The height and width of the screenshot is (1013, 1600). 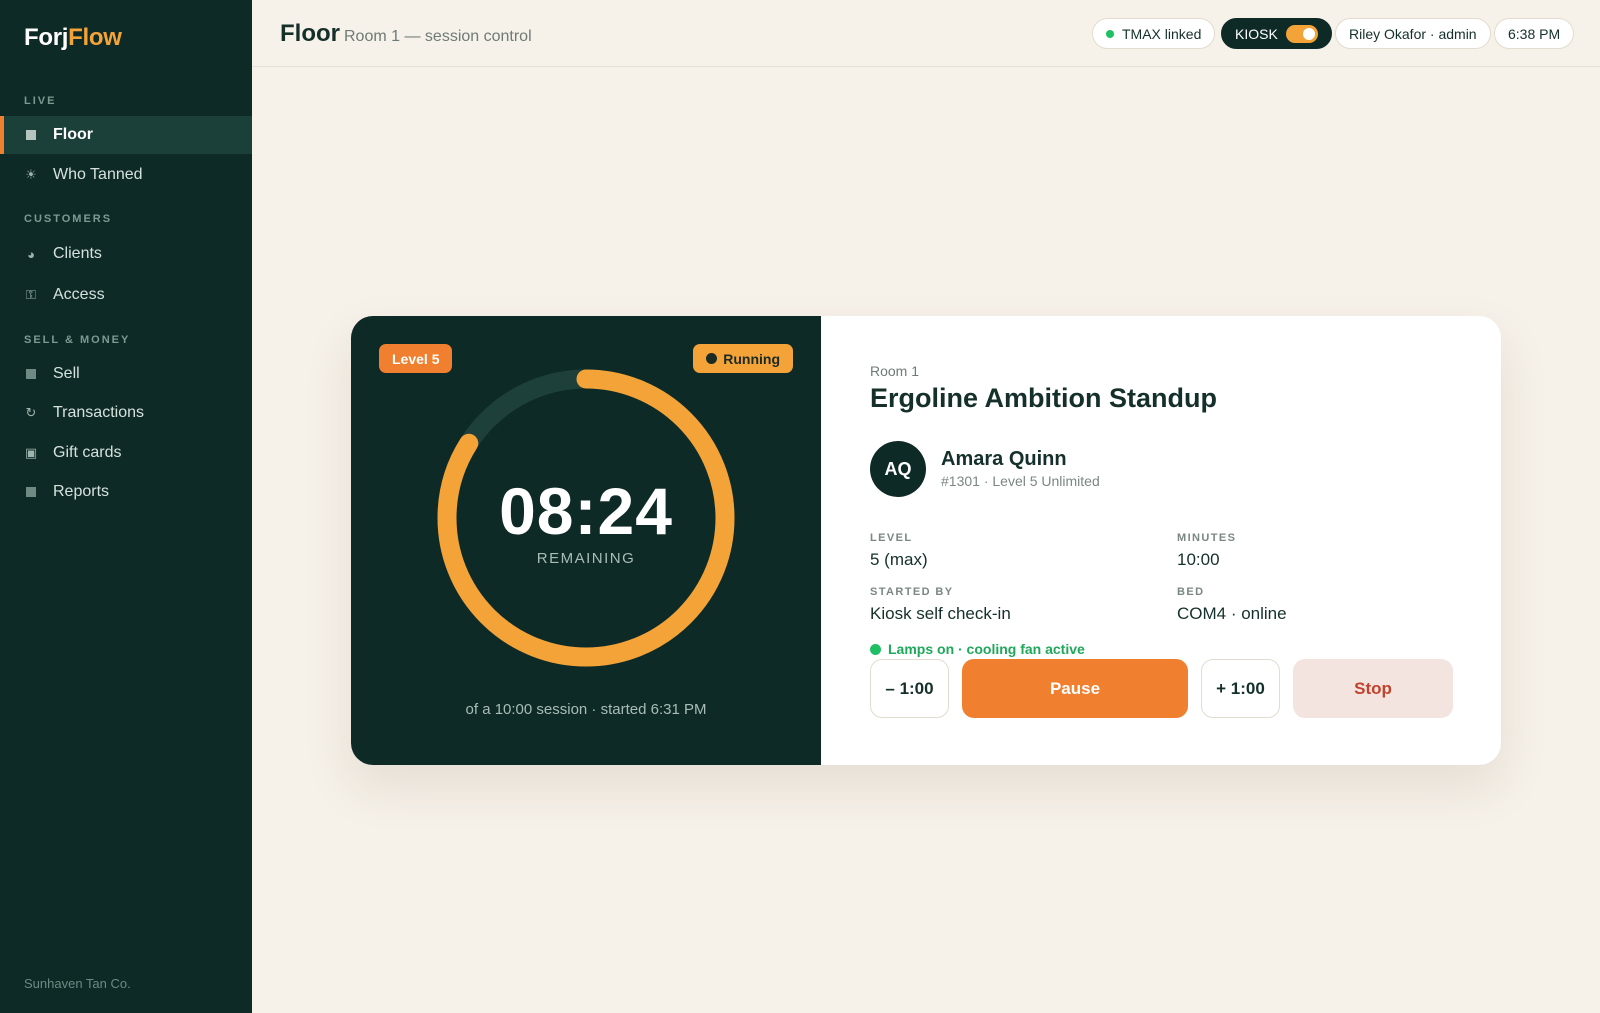 I want to click on minutes-fact-label: MINUTES, so click(x=1207, y=538).